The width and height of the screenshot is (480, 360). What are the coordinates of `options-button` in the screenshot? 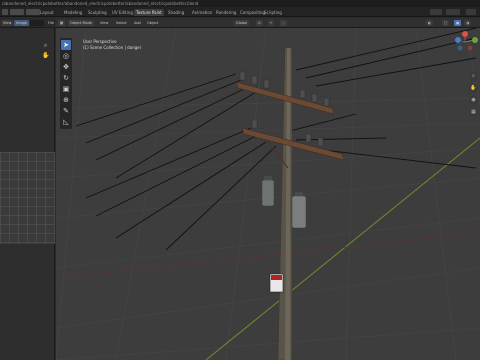 It's located at (471, 12).